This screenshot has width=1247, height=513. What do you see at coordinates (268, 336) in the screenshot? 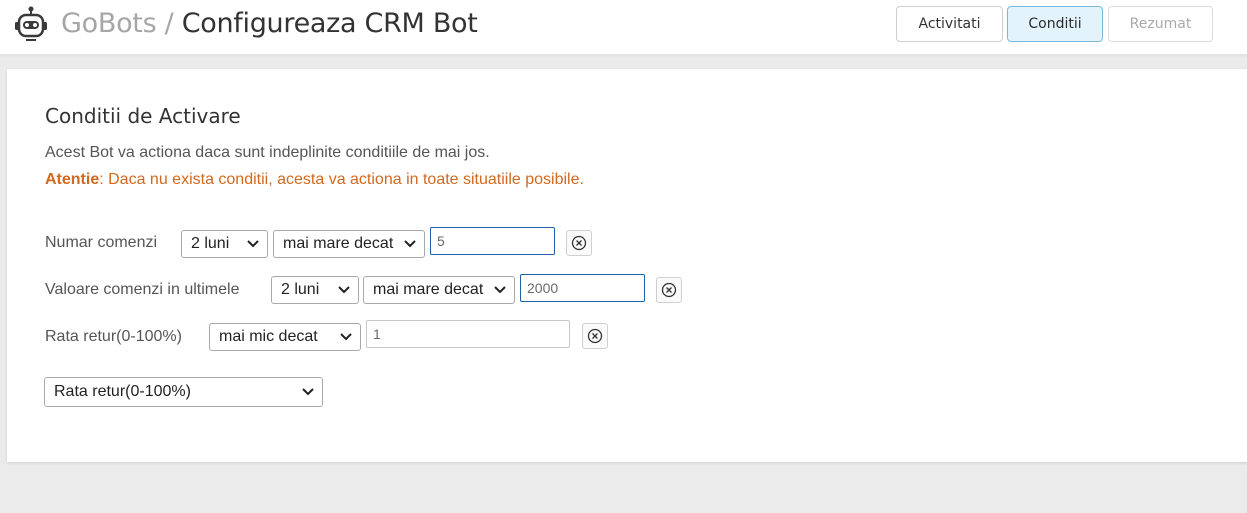
I see `operator-select-value: mai mic decat` at bounding box center [268, 336].